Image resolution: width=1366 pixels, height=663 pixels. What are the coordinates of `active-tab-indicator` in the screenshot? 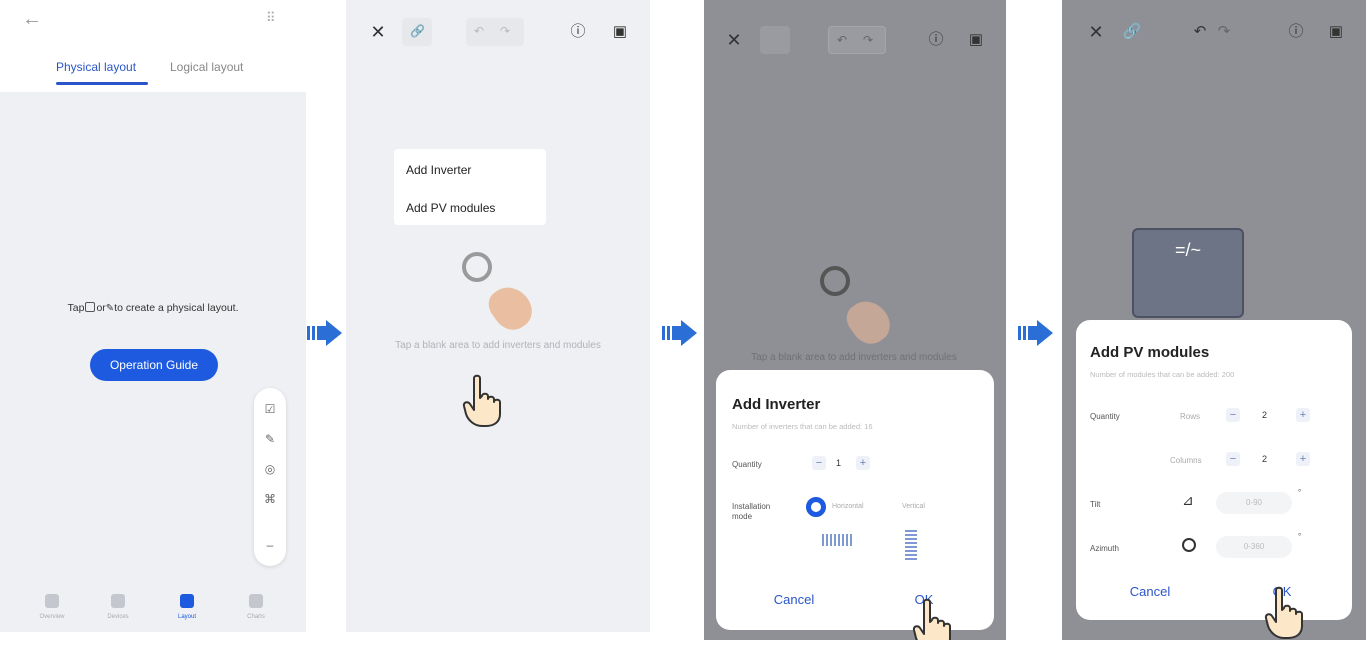 It's located at (102, 83).